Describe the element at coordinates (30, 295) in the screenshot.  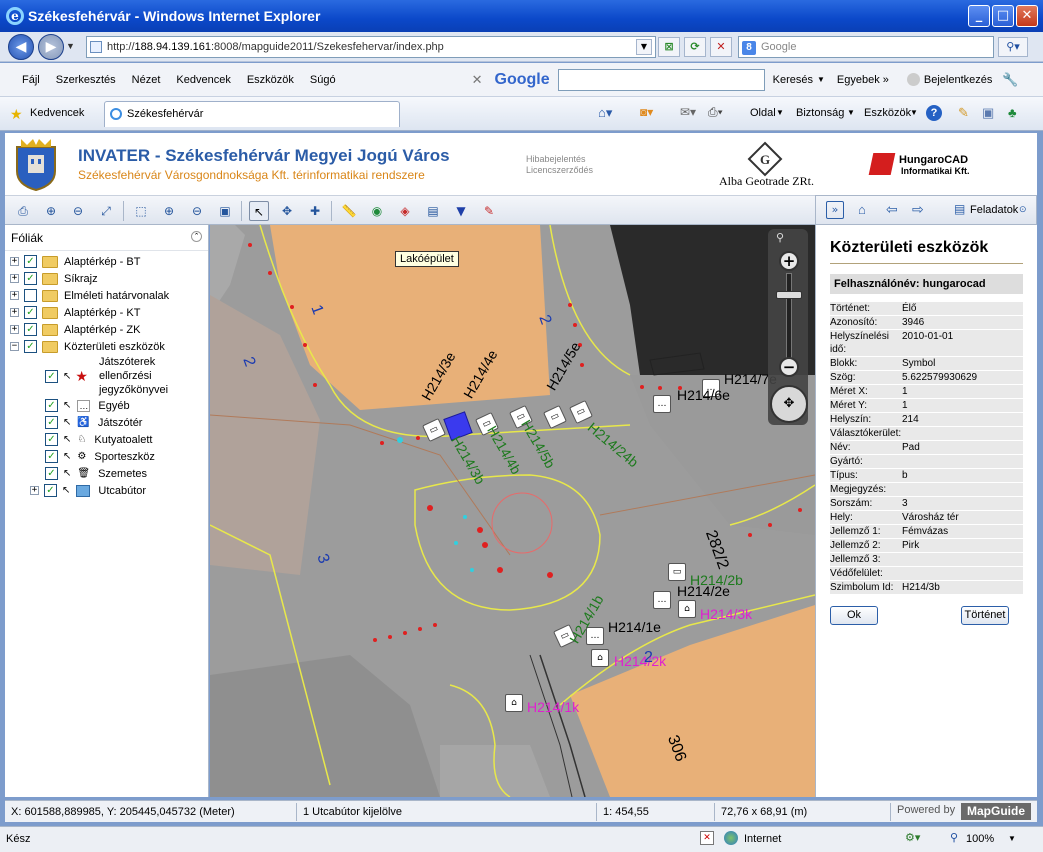
I see `layer-checkbox` at that location.